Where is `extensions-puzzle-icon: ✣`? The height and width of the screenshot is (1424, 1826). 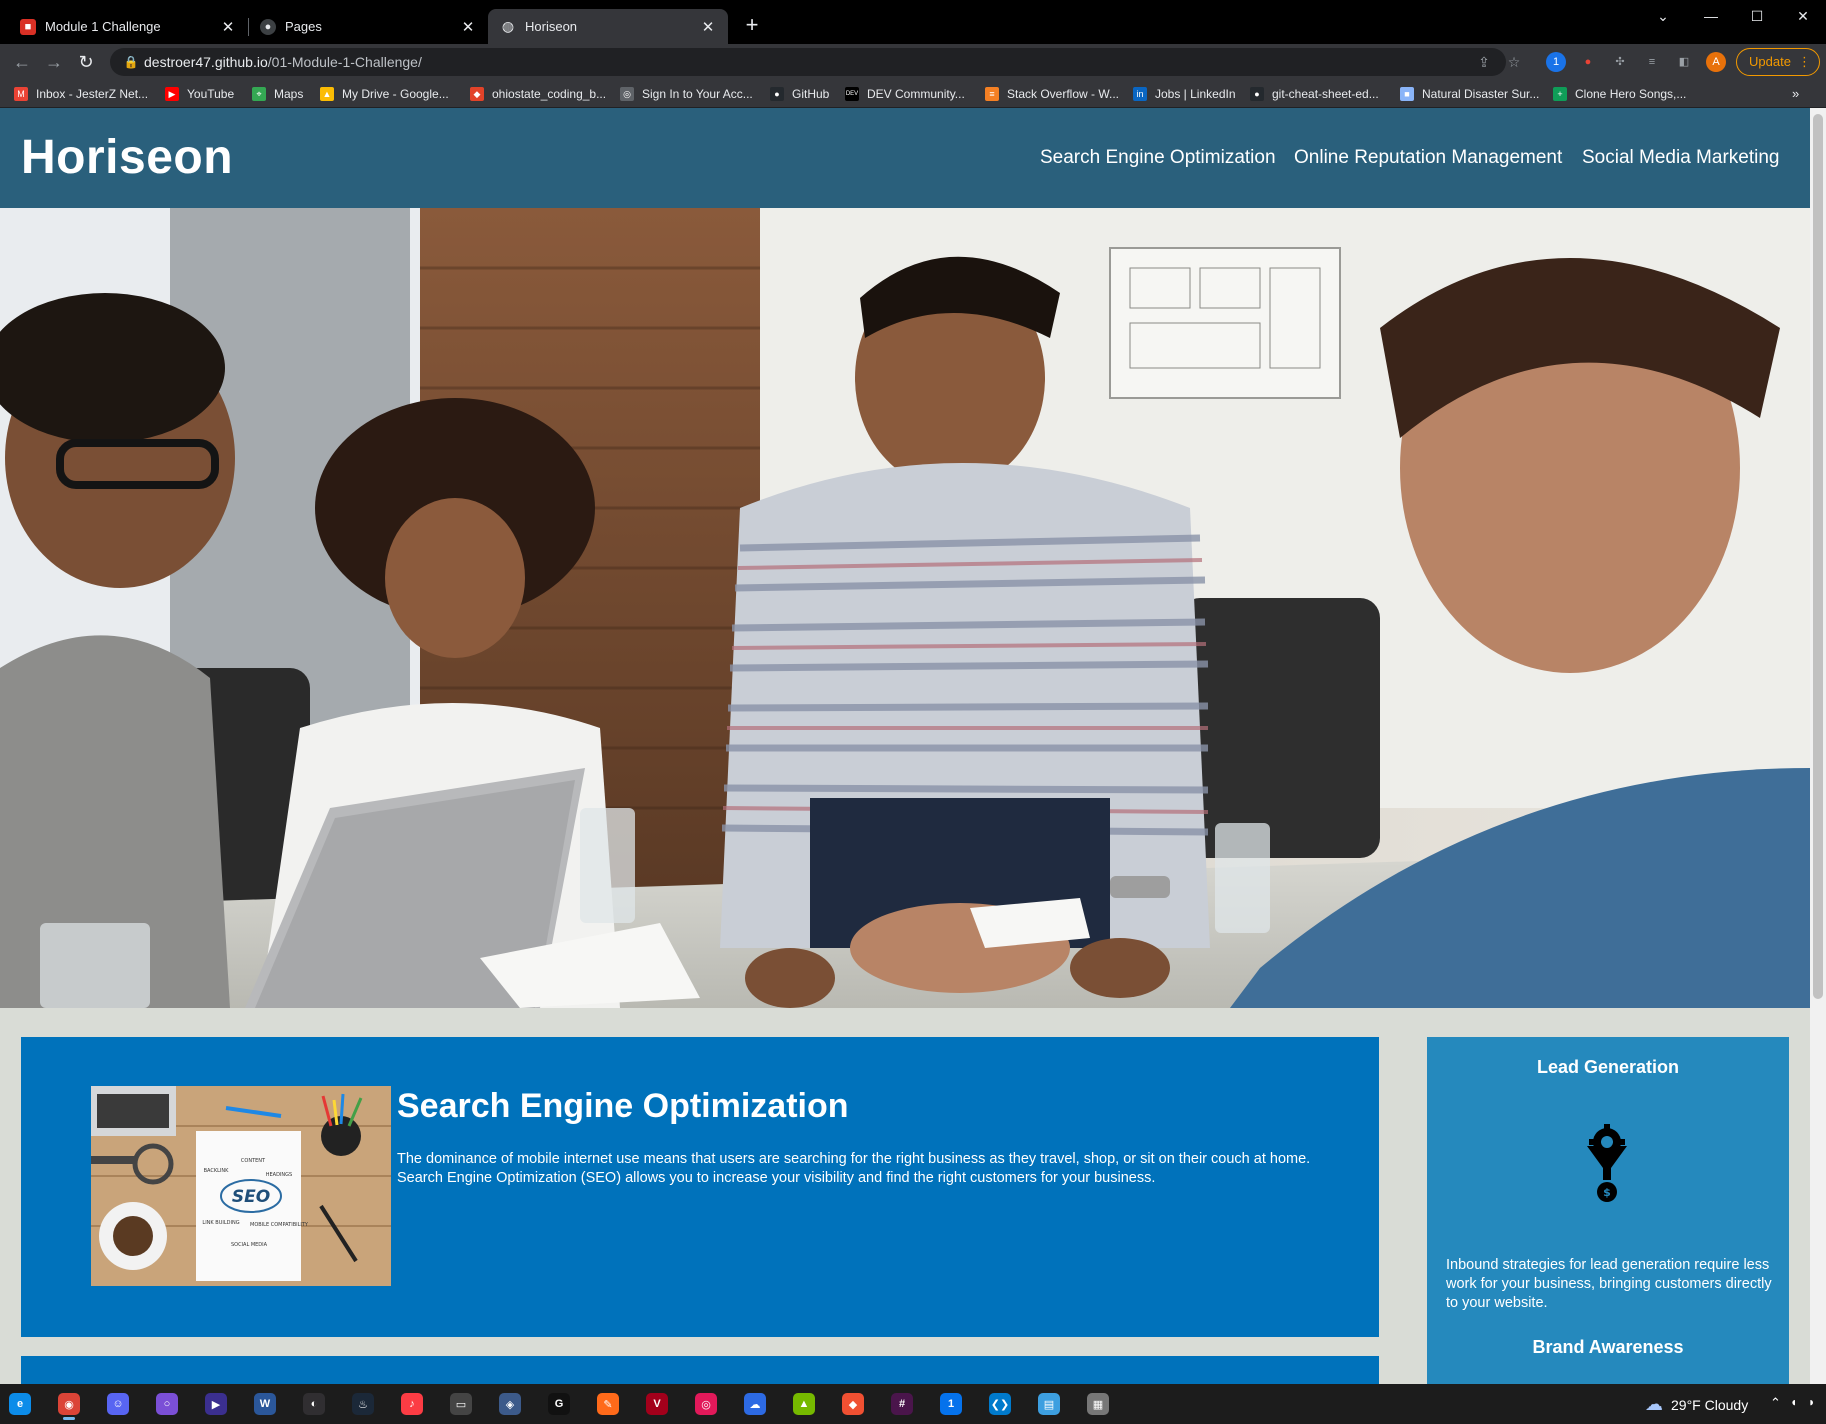 extensions-puzzle-icon: ✣ is located at coordinates (1620, 62).